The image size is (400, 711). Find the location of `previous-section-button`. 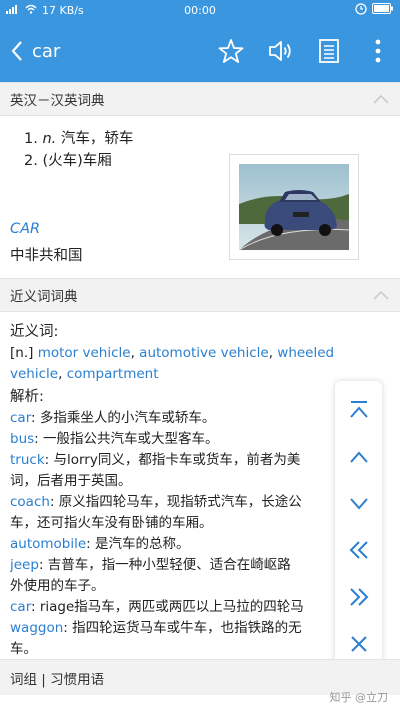

previous-section-button is located at coordinates (359, 550).